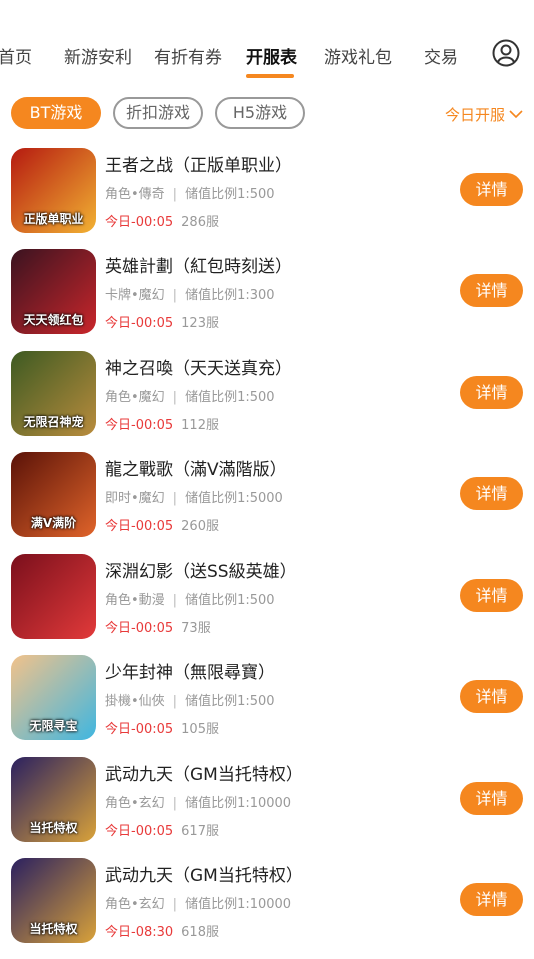 The image size is (534, 959). I want to click on server-number: 112服, so click(200, 425).